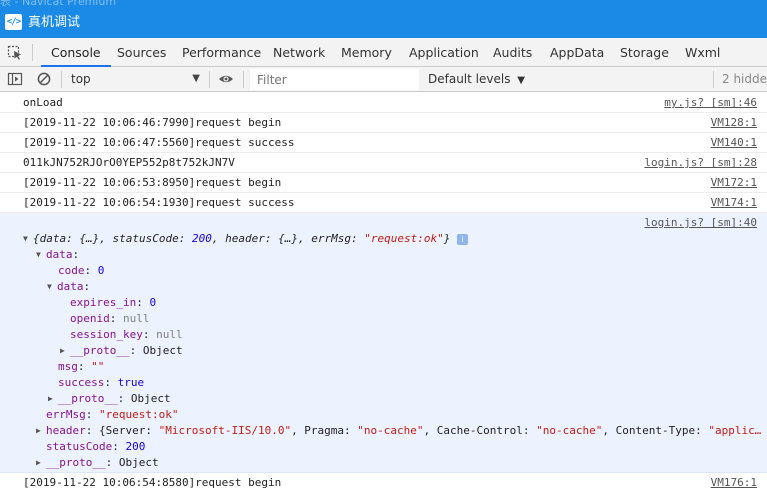 The width and height of the screenshot is (767, 488). I want to click on window-titlebar: 表 - Navicat Premium </> 真机调试, so click(383, 19).